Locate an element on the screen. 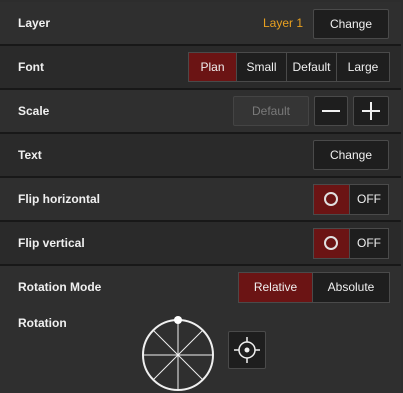 This screenshot has height=393, width=403. minus-icon is located at coordinates (331, 111).